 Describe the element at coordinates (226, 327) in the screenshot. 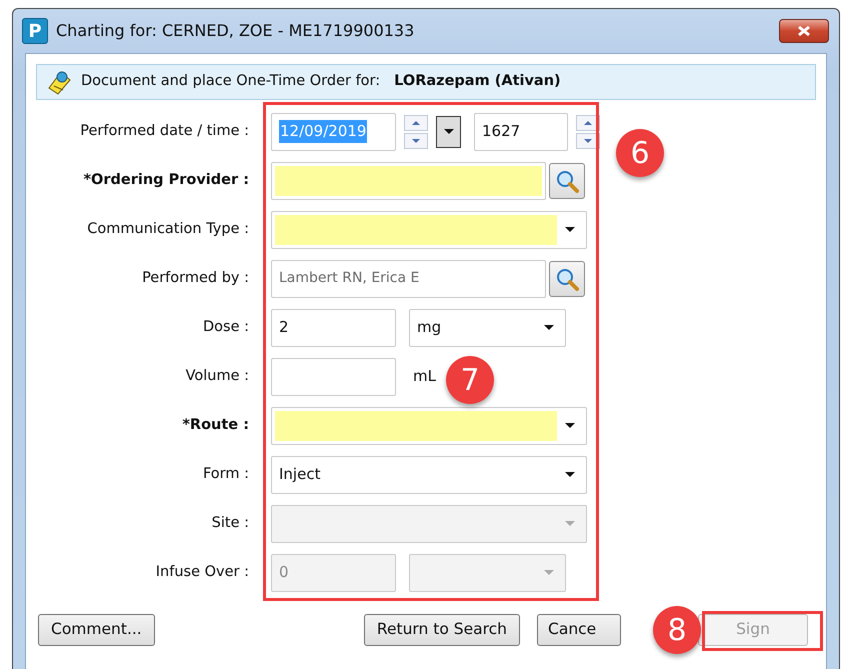

I see `field-label: Dose :` at that location.